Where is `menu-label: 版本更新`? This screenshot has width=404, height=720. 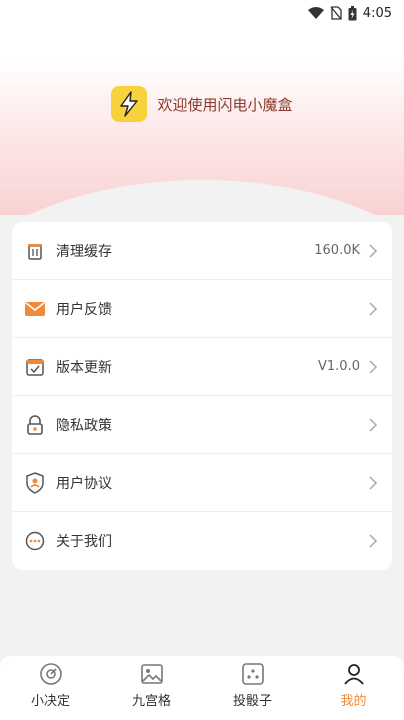 menu-label: 版本更新 is located at coordinates (84, 367).